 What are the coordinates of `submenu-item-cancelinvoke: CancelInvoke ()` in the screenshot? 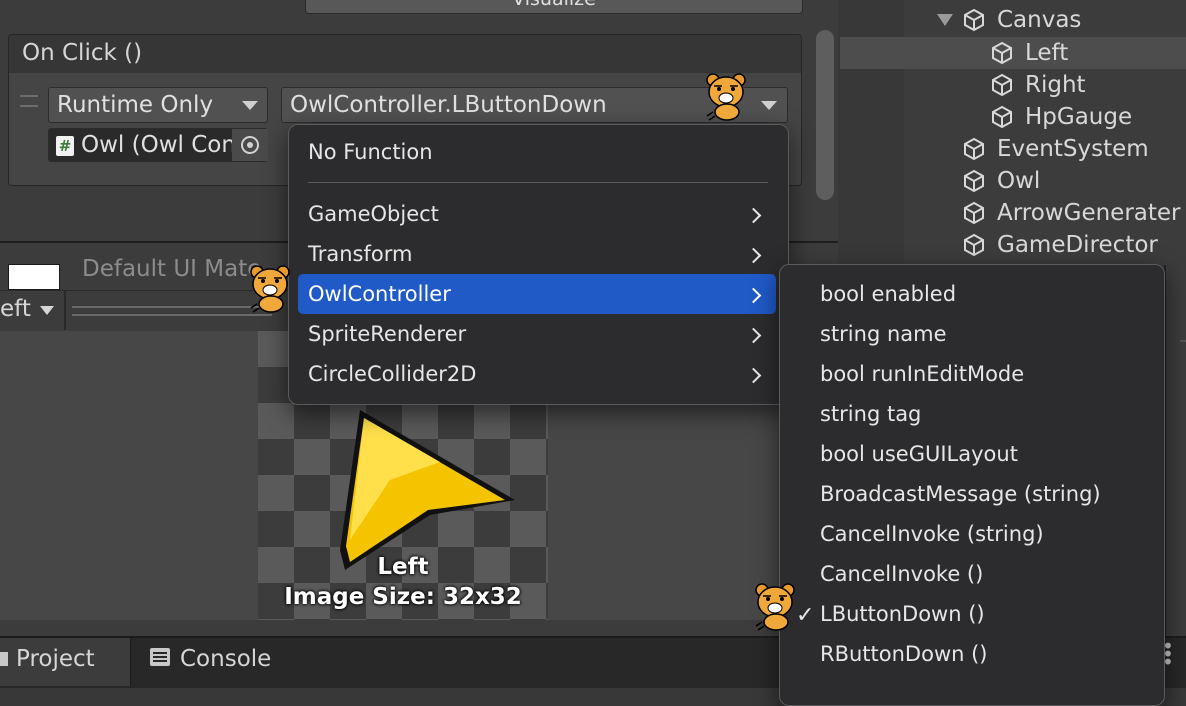 It's located at (901, 574).